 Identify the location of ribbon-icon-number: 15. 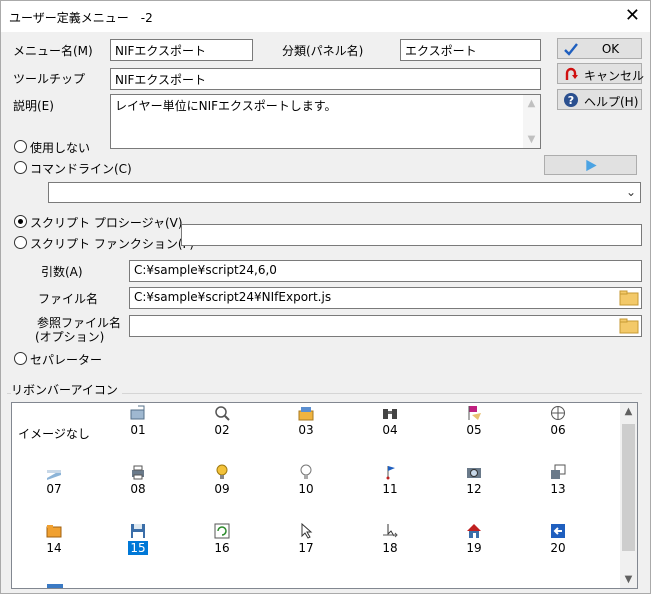
(138, 548).